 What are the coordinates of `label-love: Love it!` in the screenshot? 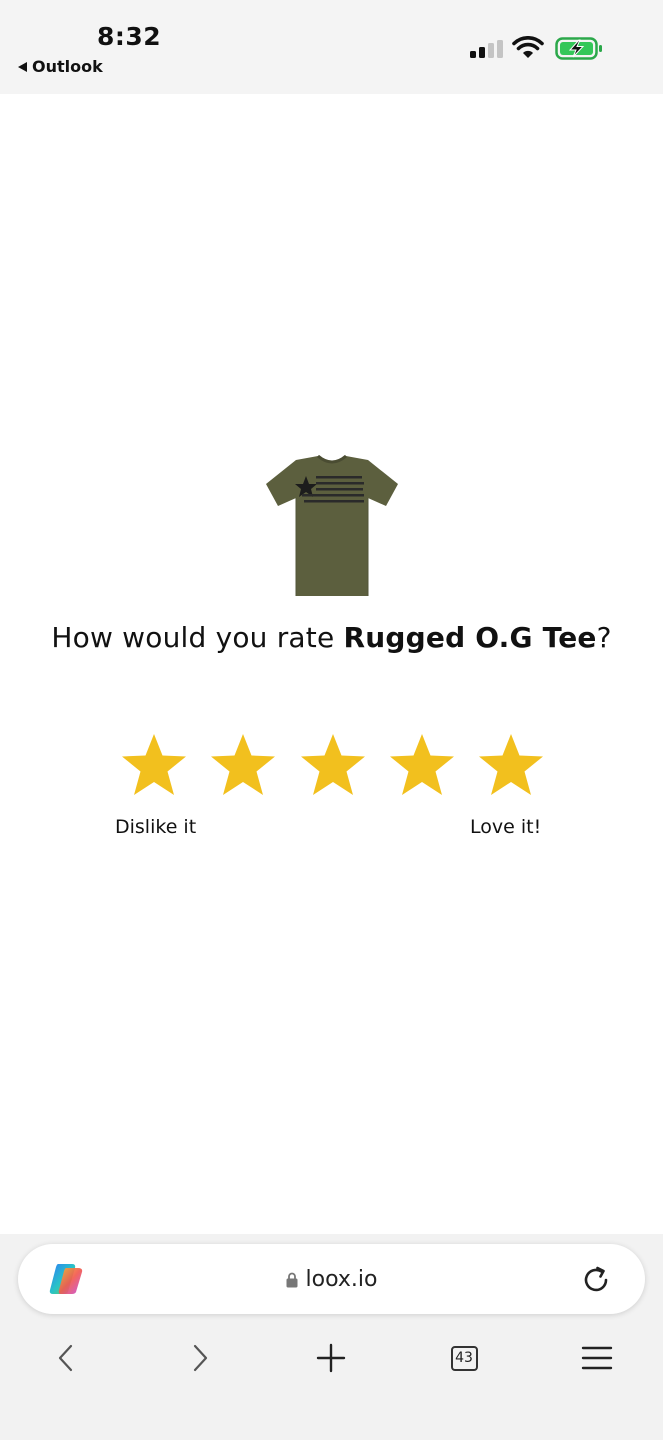 It's located at (506, 827).